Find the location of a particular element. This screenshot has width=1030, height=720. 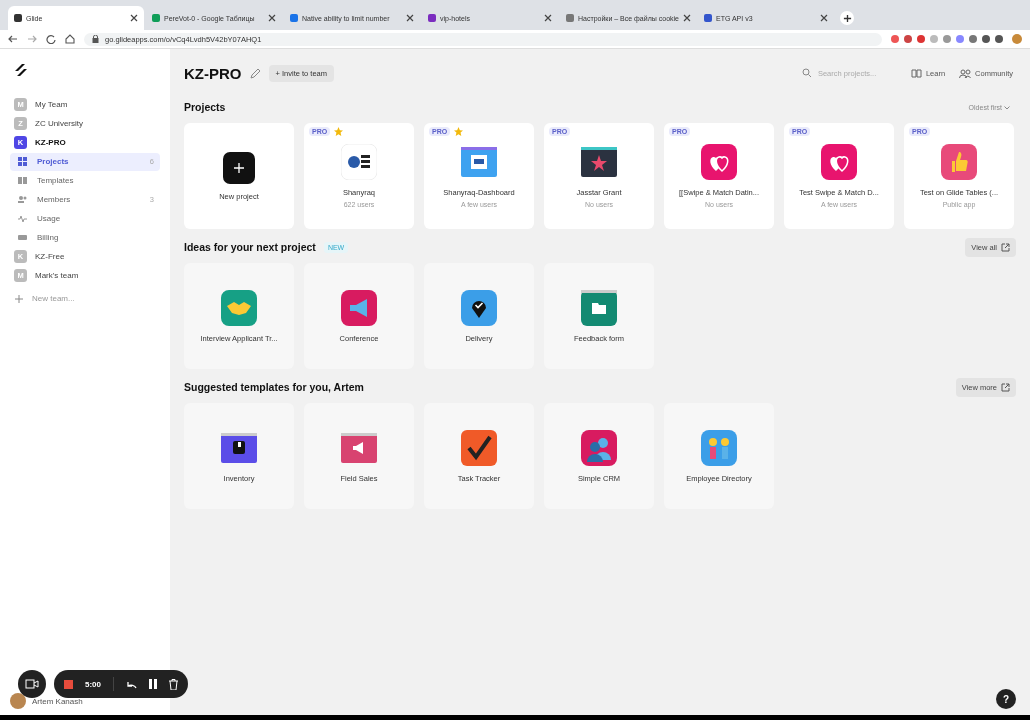

profile-avatar is located at coordinates (1017, 39).